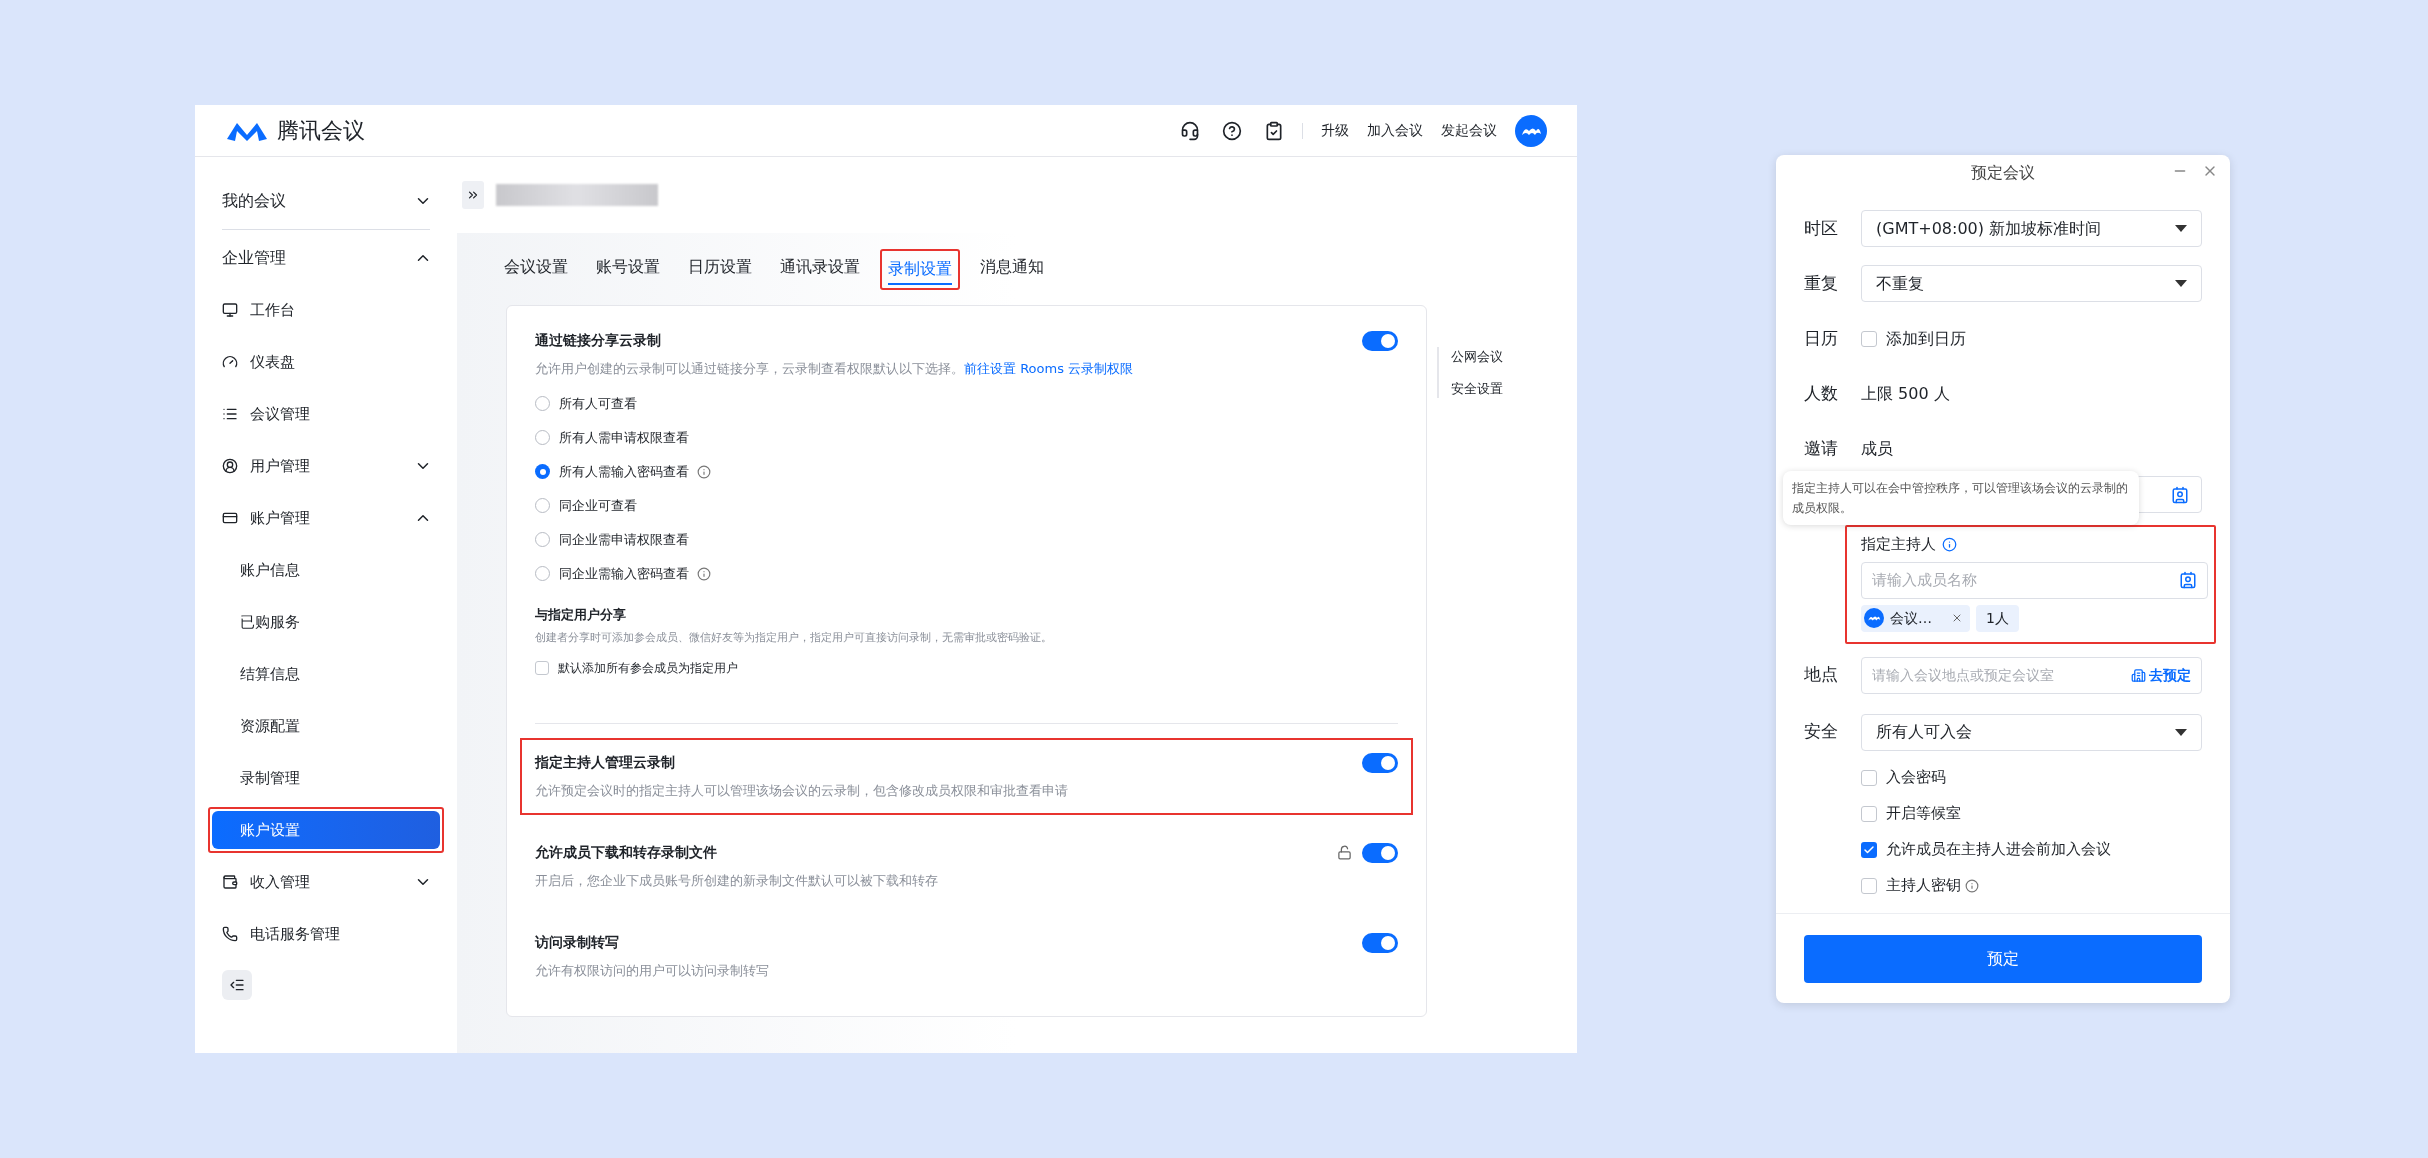  Describe the element at coordinates (2031, 283) in the screenshot. I see `select-field: 不重复` at that location.